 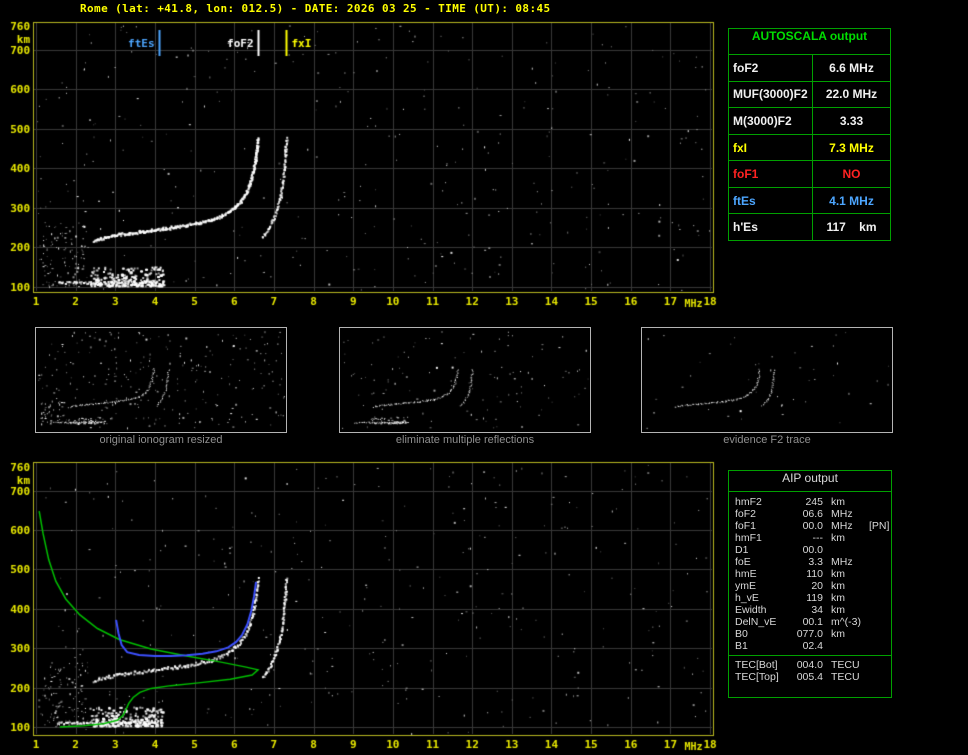 I want to click on autoscala-param-value: 117 km, so click(x=851, y=227).